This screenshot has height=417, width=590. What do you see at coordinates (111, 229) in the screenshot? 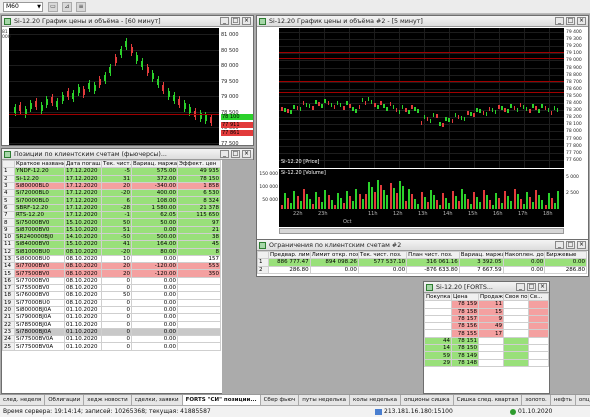
I see `table-row: 9 Si87000BV0 15.10.2020 51 0.00 21` at bounding box center [111, 229].